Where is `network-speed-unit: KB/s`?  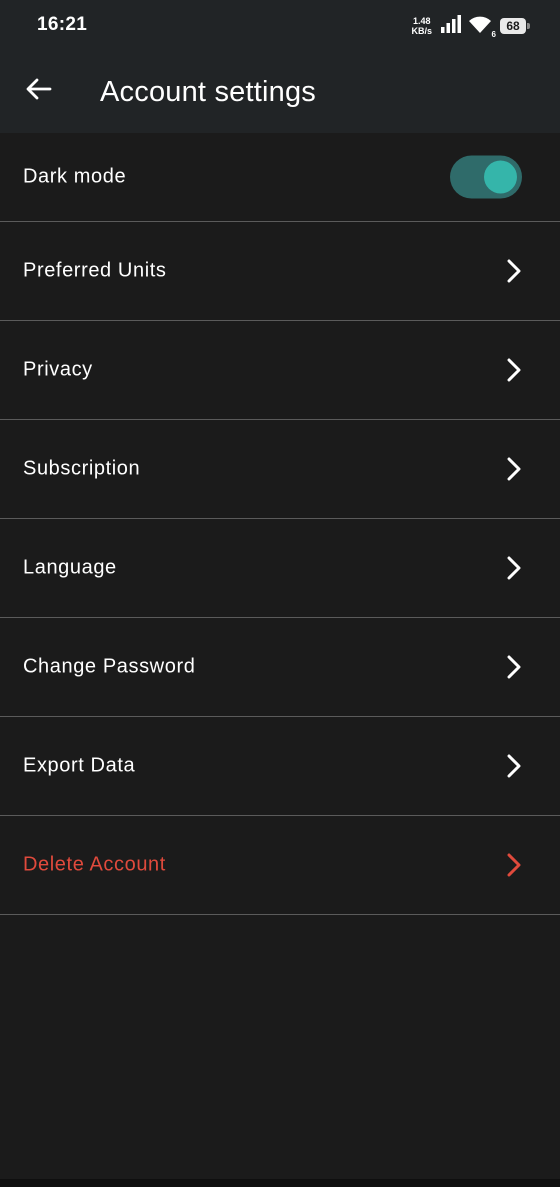 network-speed-unit: KB/s is located at coordinates (421, 31).